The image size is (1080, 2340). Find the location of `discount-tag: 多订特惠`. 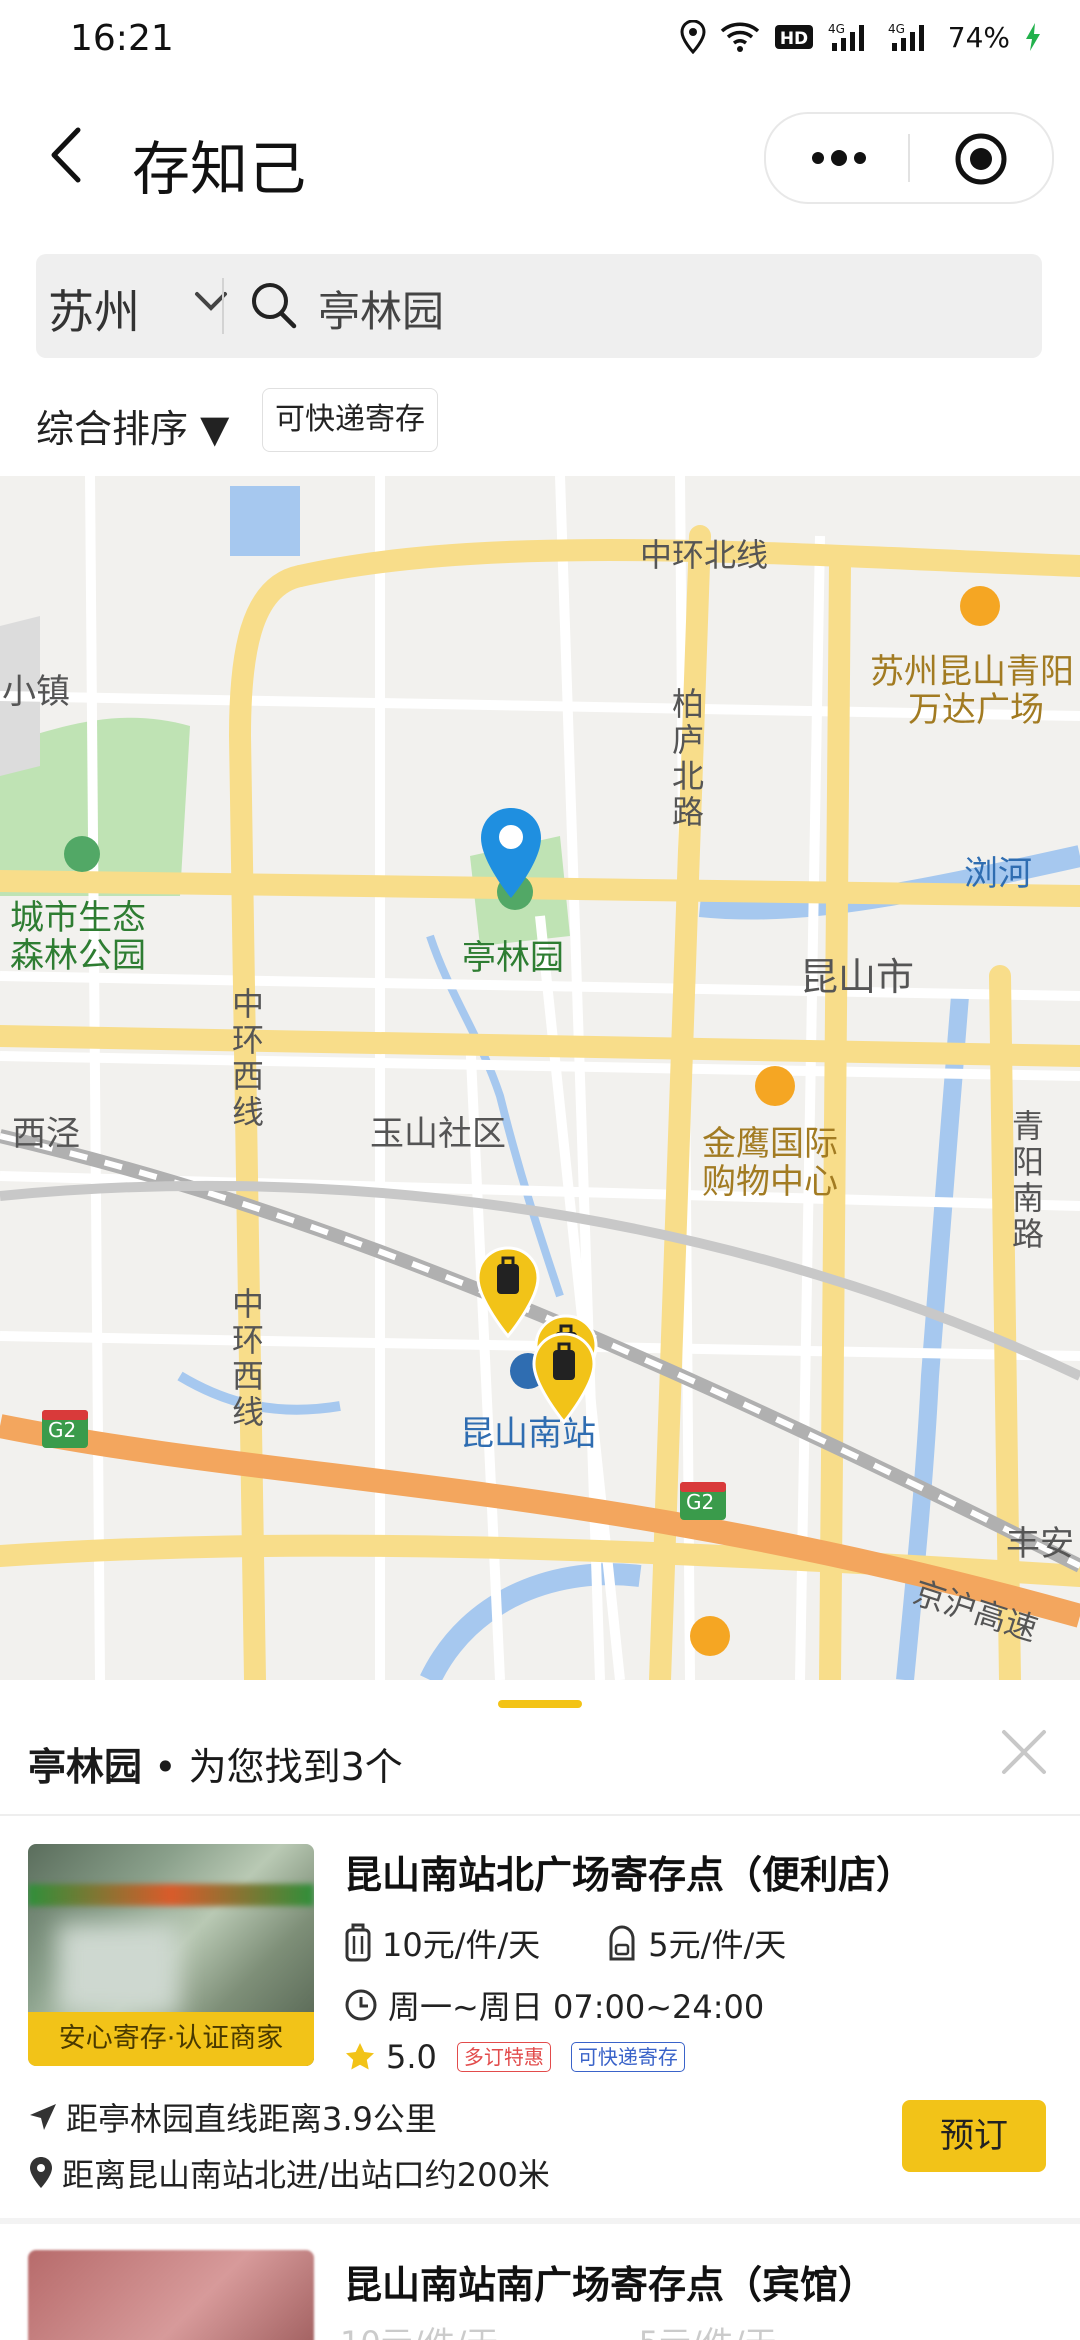

discount-tag: 多订特惠 is located at coordinates (503, 2057).